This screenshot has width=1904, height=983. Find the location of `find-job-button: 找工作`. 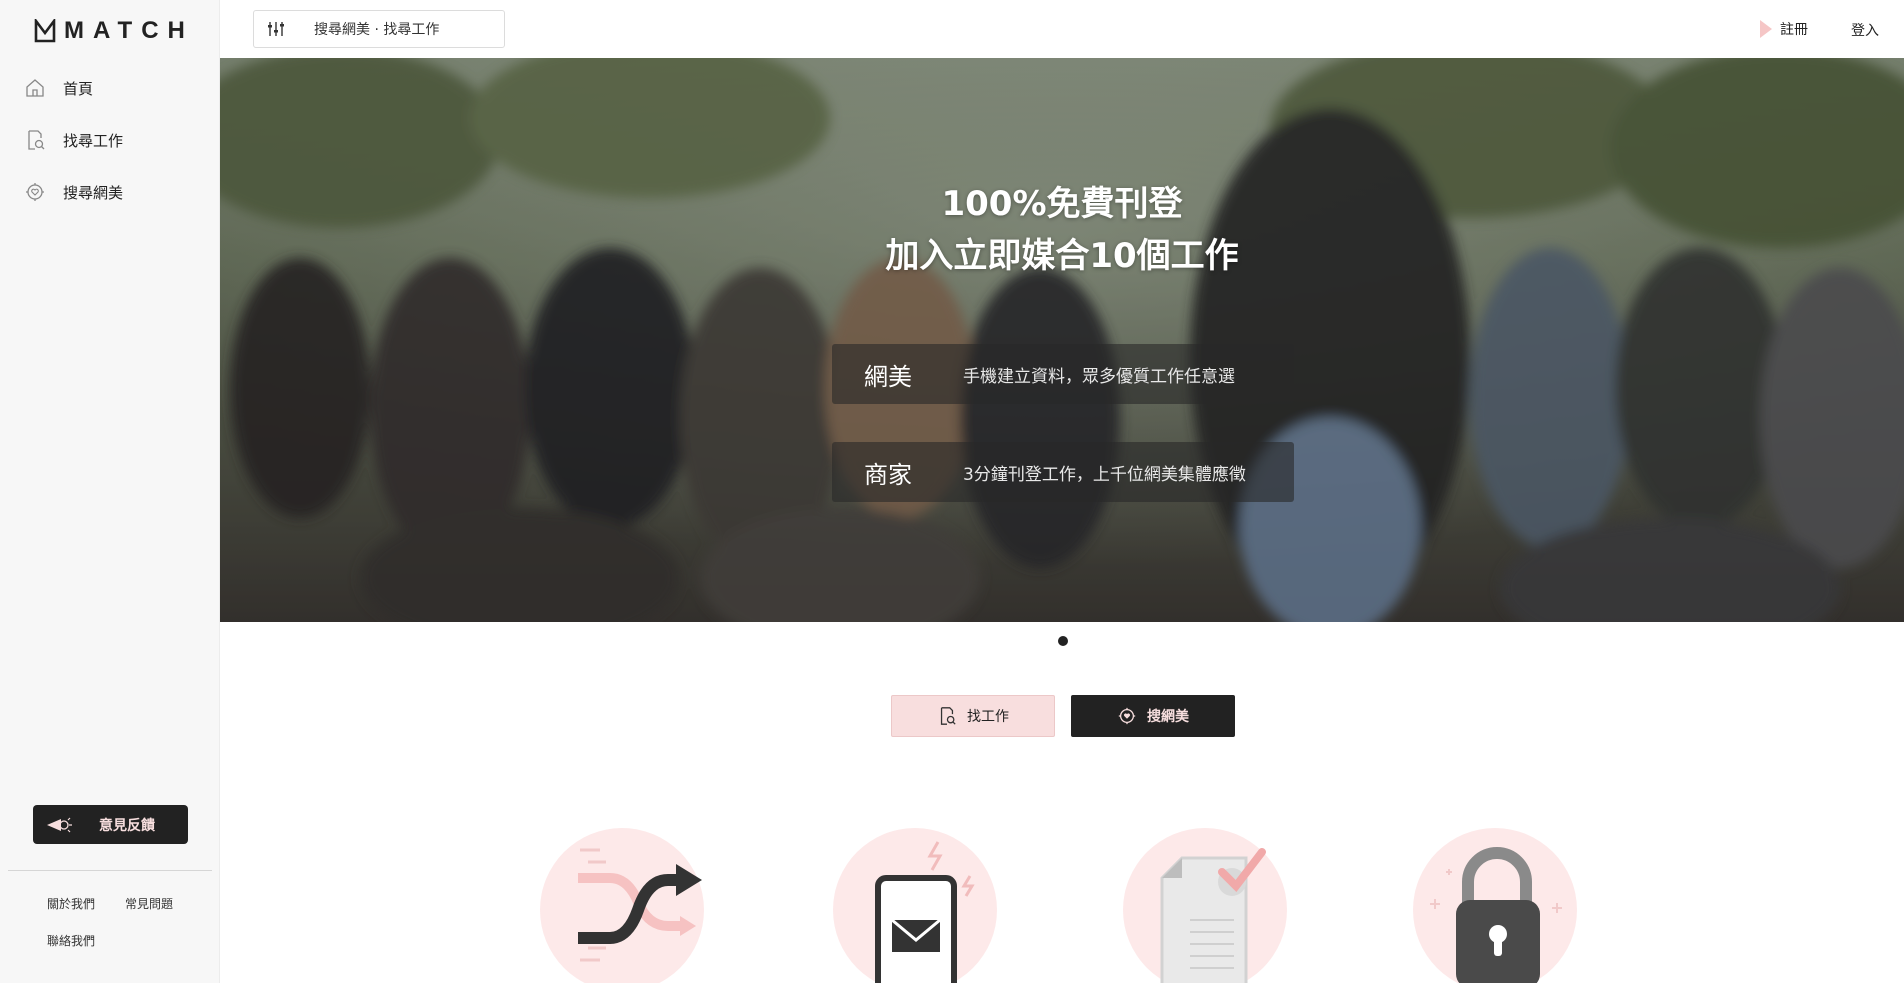

find-job-button: 找工作 is located at coordinates (973, 716).